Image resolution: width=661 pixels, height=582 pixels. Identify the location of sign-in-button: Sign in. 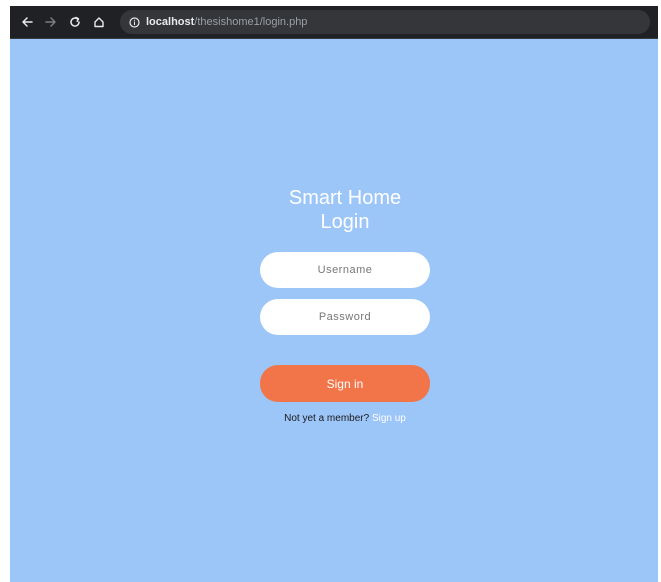
(345, 383).